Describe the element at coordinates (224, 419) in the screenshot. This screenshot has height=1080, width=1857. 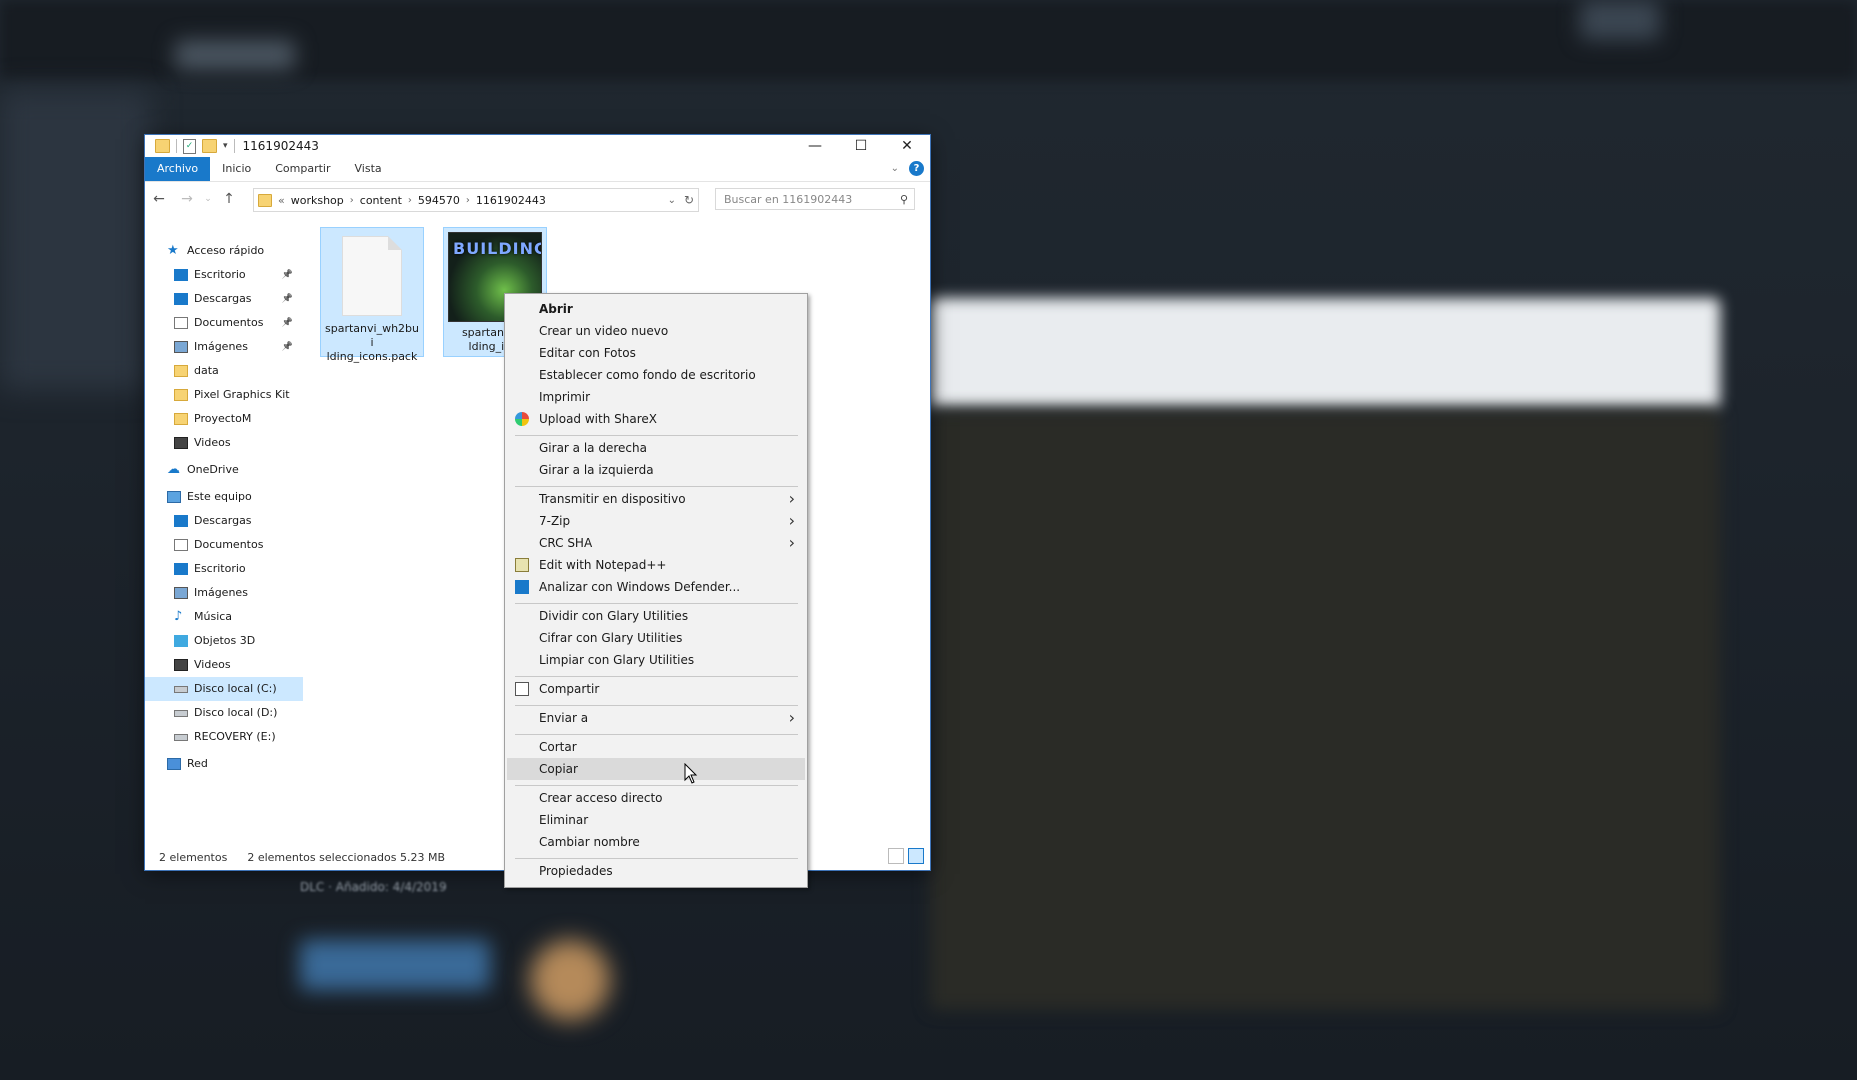
I see `sidebar-item-proyectom: ProyectoM` at that location.